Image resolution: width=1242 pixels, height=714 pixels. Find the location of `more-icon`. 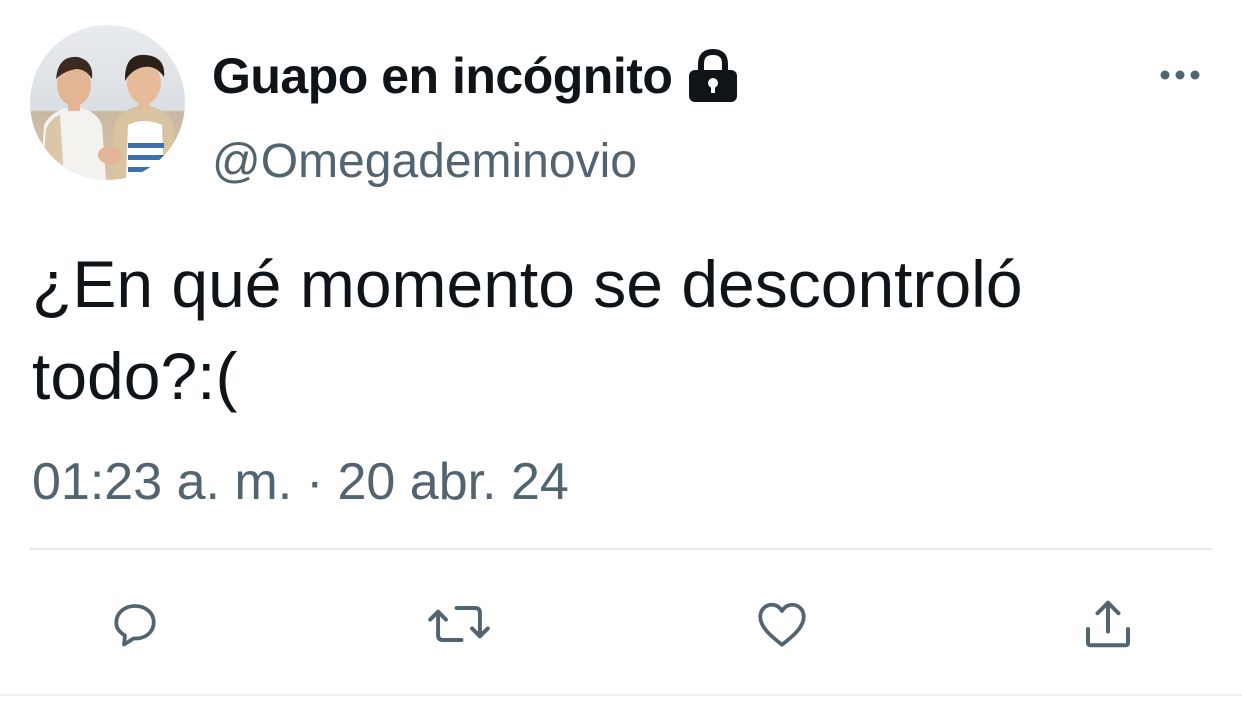

more-icon is located at coordinates (1180, 75).